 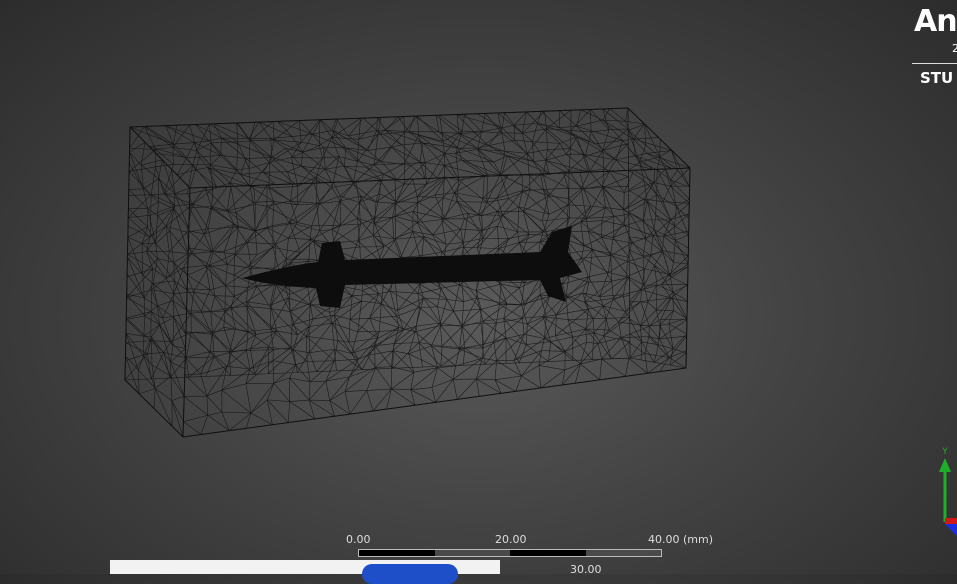 I want to click on scale-label-40: 40.00 (mm), so click(x=681, y=539).